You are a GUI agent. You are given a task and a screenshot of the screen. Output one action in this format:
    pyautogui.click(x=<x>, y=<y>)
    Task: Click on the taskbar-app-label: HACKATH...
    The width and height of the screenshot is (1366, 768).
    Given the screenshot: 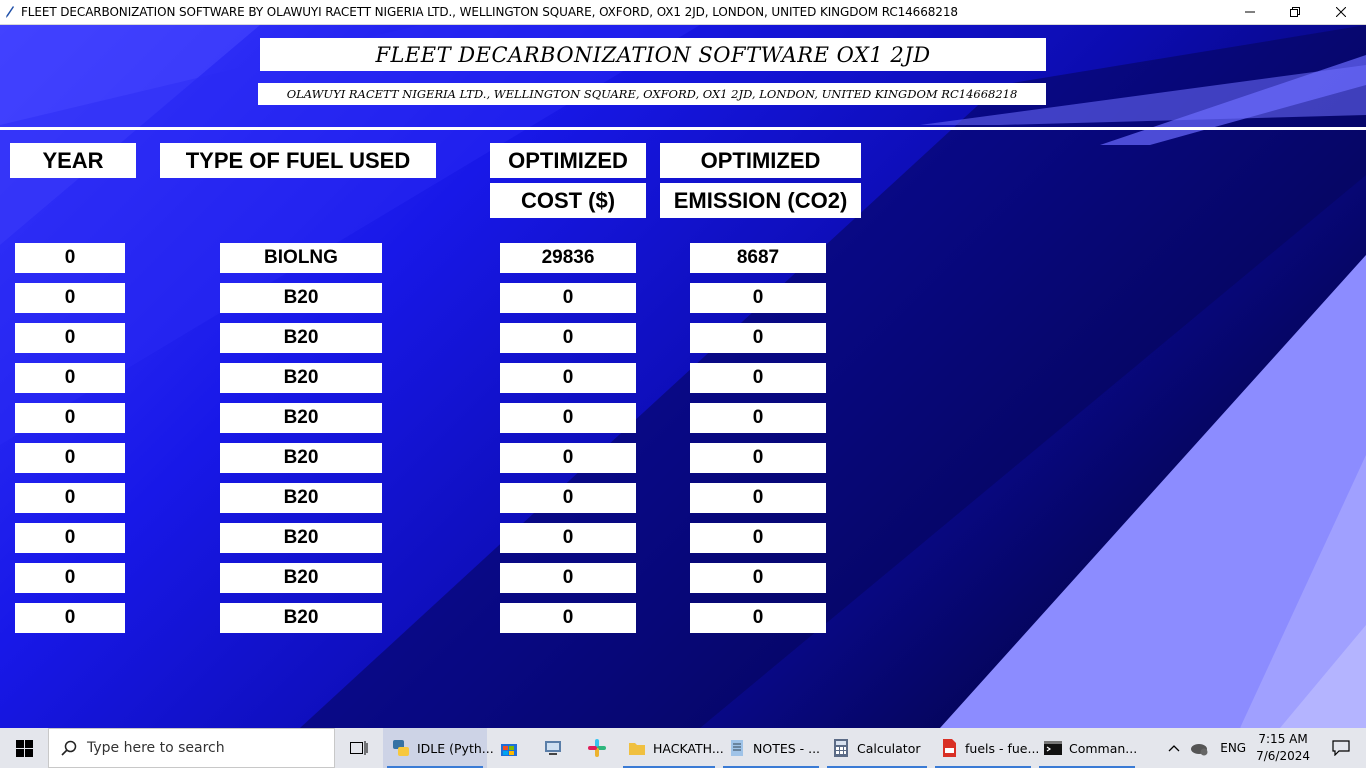 What is the action you would take?
    pyautogui.click(x=688, y=748)
    